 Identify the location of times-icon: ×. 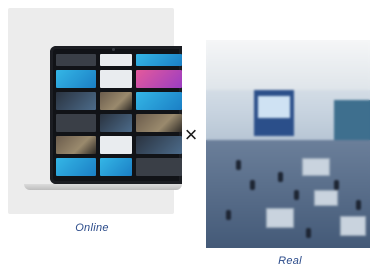
(191, 134).